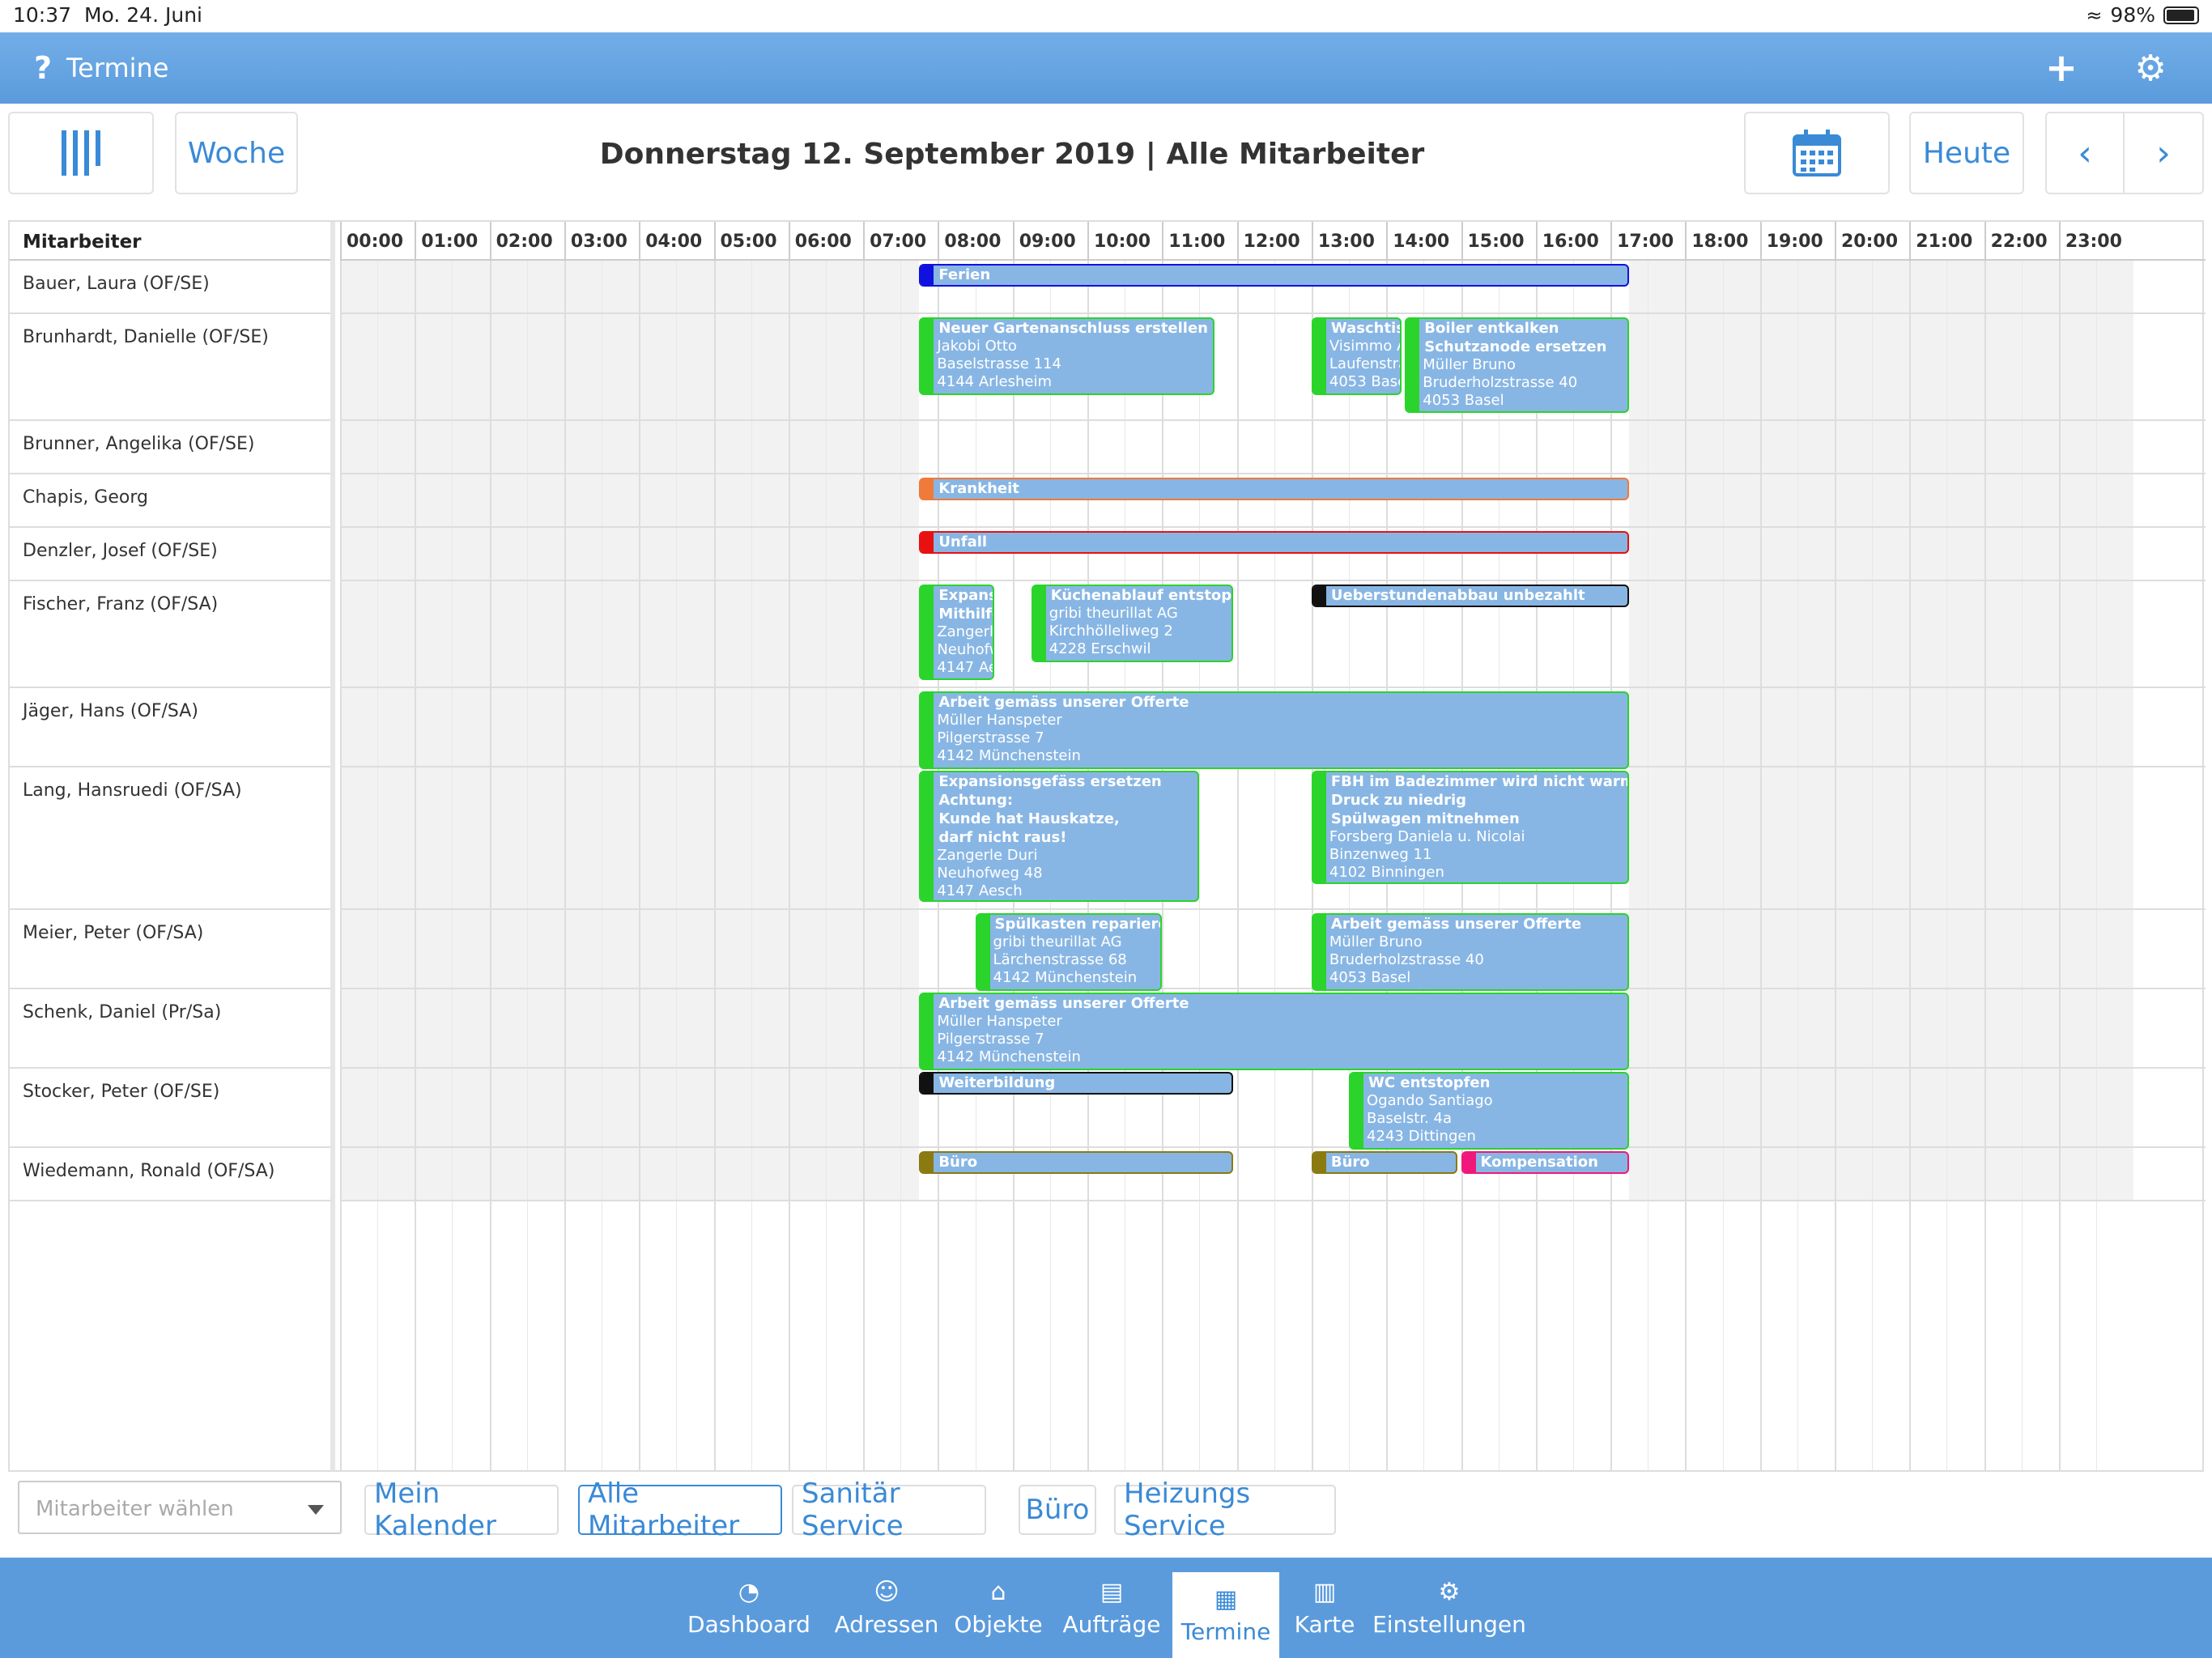 This screenshot has width=2212, height=1658. What do you see at coordinates (1546, 1162) in the screenshot?
I see `appointment: Kompensation` at bounding box center [1546, 1162].